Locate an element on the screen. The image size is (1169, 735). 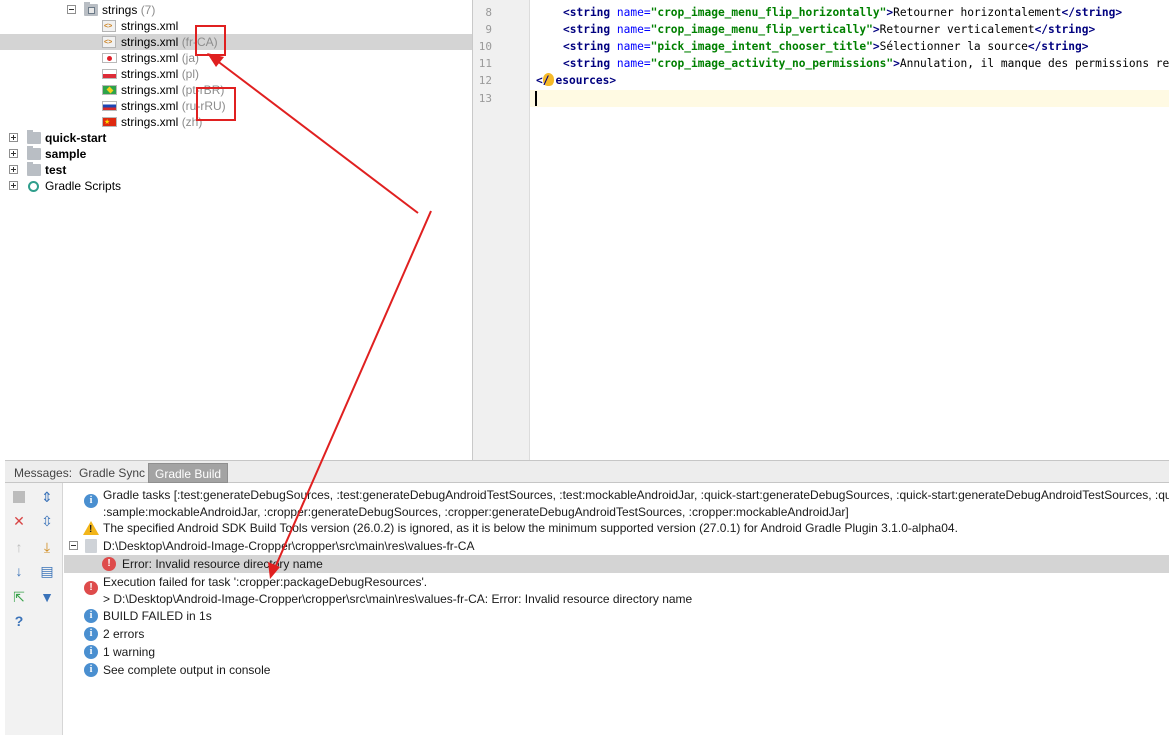
xml-attr-value: crop_image_menu_flip_horizontally is located at coordinates (768, 12).